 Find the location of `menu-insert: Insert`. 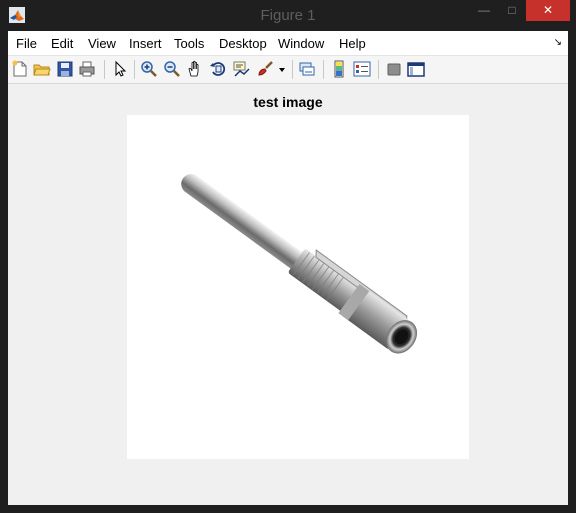

menu-insert: Insert is located at coordinates (145, 43).